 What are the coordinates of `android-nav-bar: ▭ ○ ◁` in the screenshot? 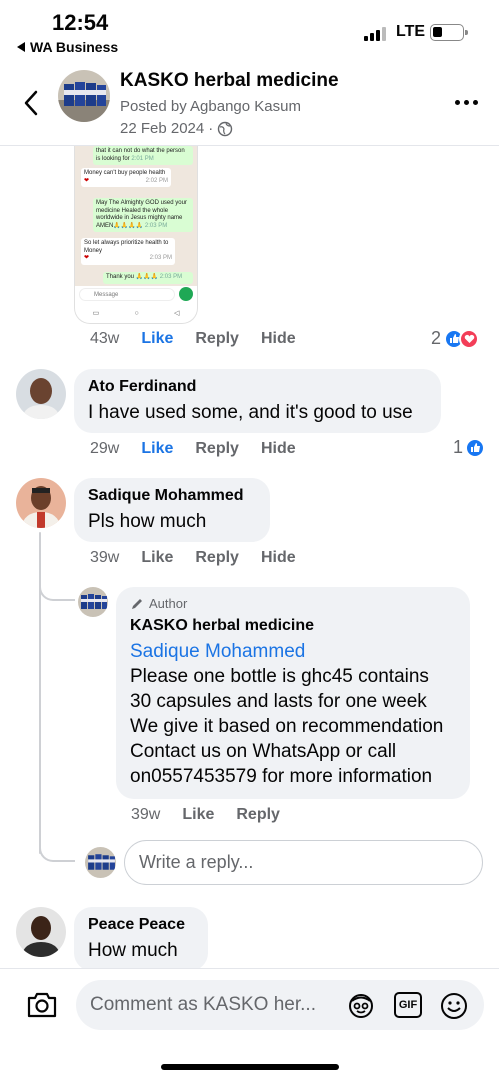 It's located at (136, 313).